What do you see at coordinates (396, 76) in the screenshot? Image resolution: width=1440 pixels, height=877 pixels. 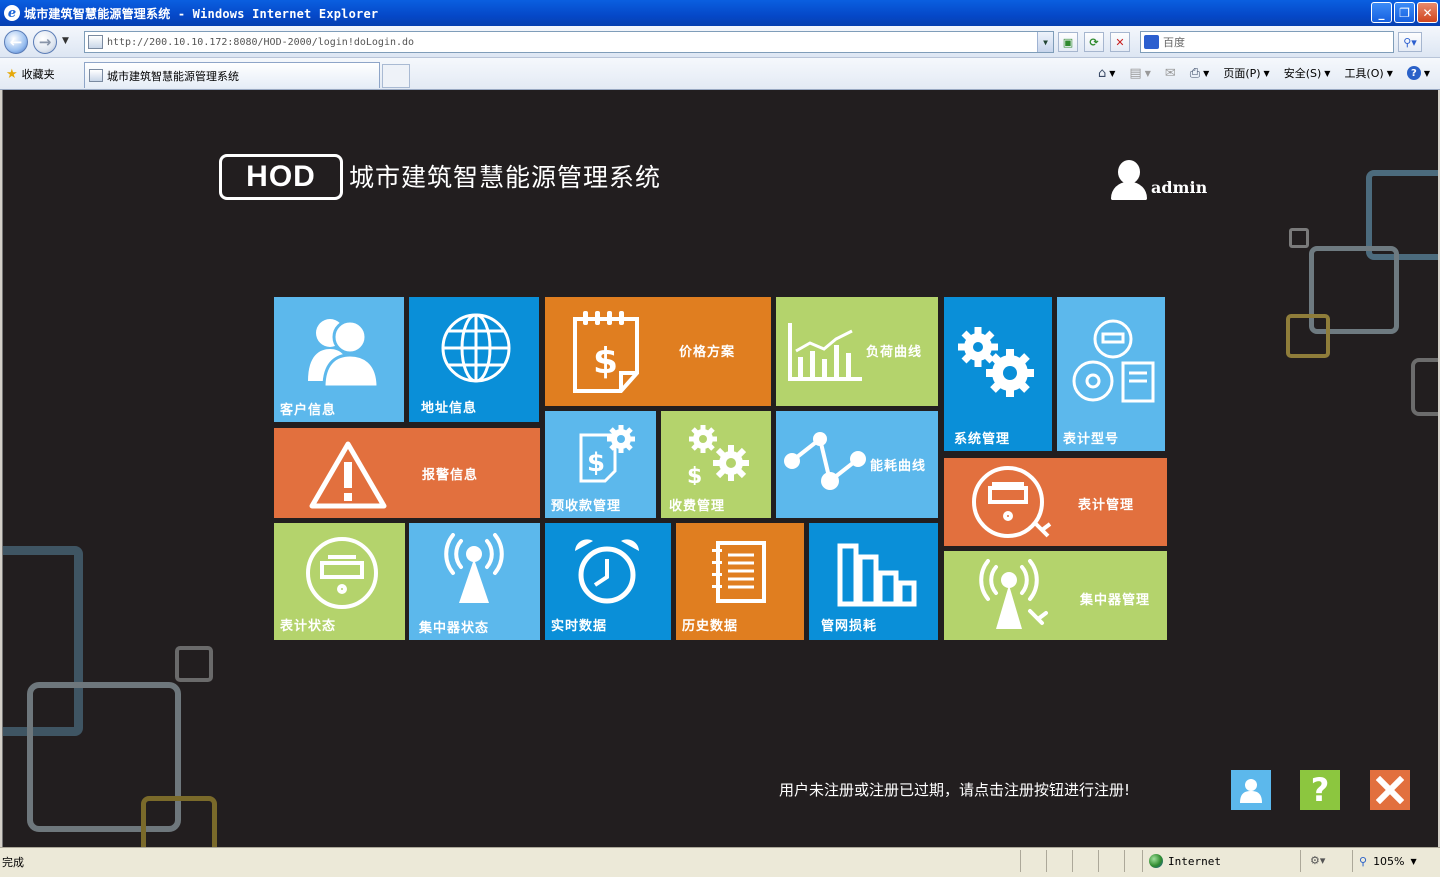 I see `new-tab-button` at bounding box center [396, 76].